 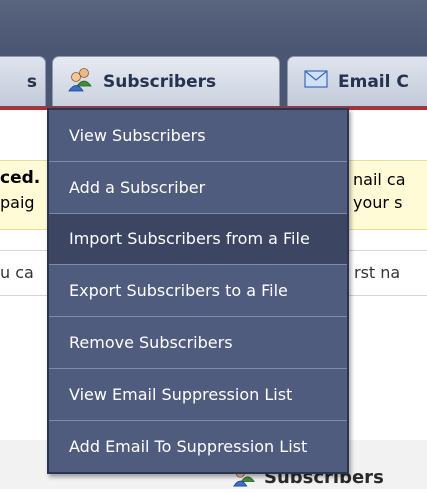 I want to click on notice-text-right-1: nail ca, so click(x=379, y=179).